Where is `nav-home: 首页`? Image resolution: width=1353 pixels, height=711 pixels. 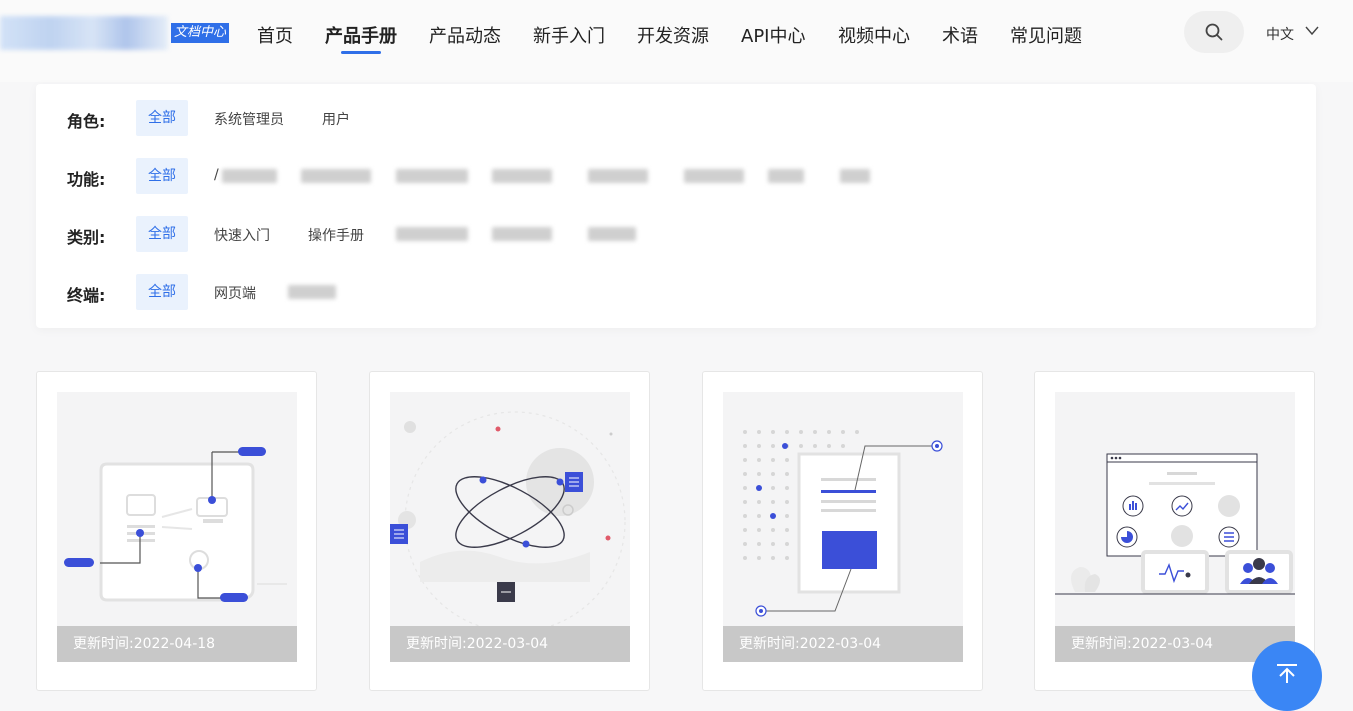
nav-home: 首页 is located at coordinates (275, 35).